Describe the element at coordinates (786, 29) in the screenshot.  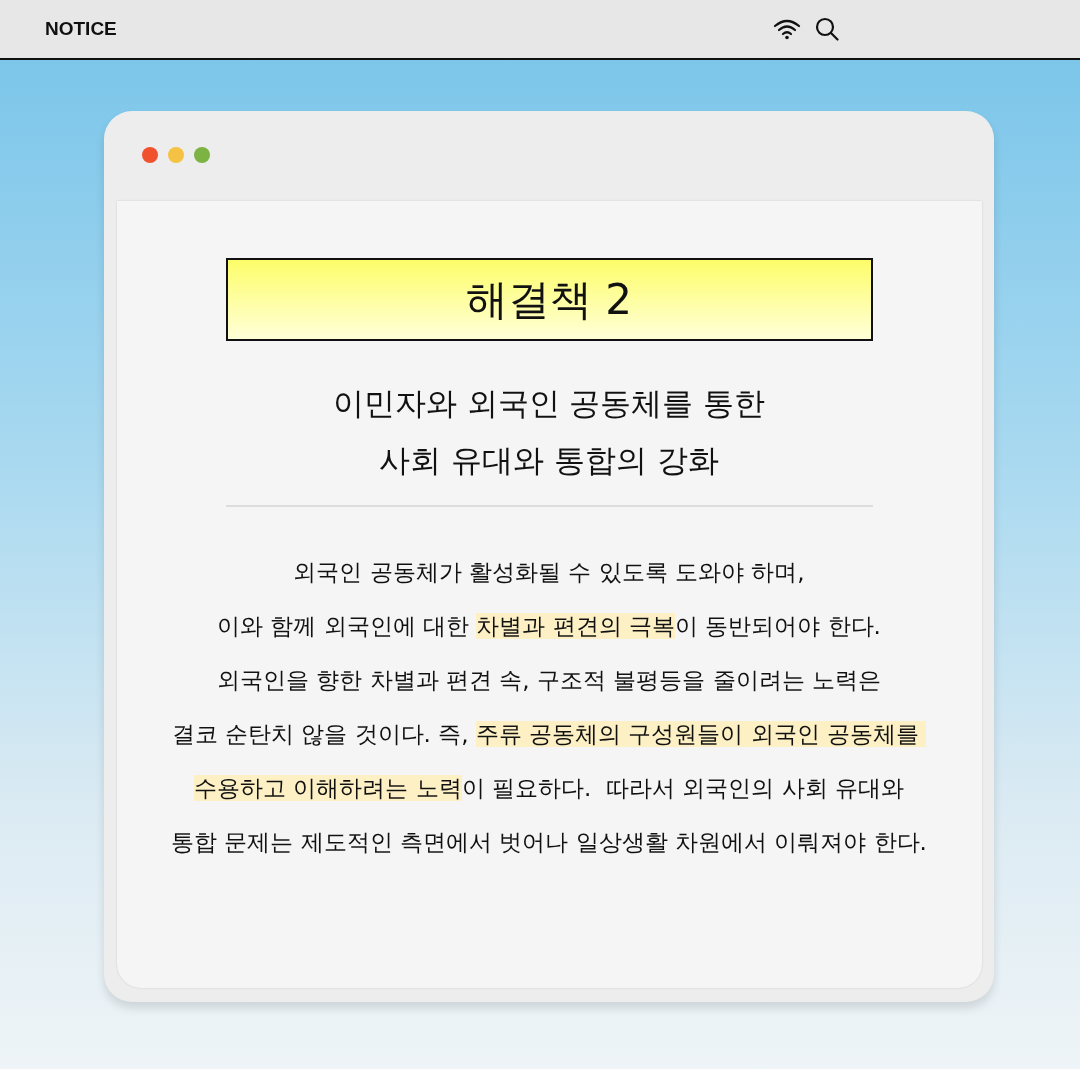
I see `wifi-icon` at that location.